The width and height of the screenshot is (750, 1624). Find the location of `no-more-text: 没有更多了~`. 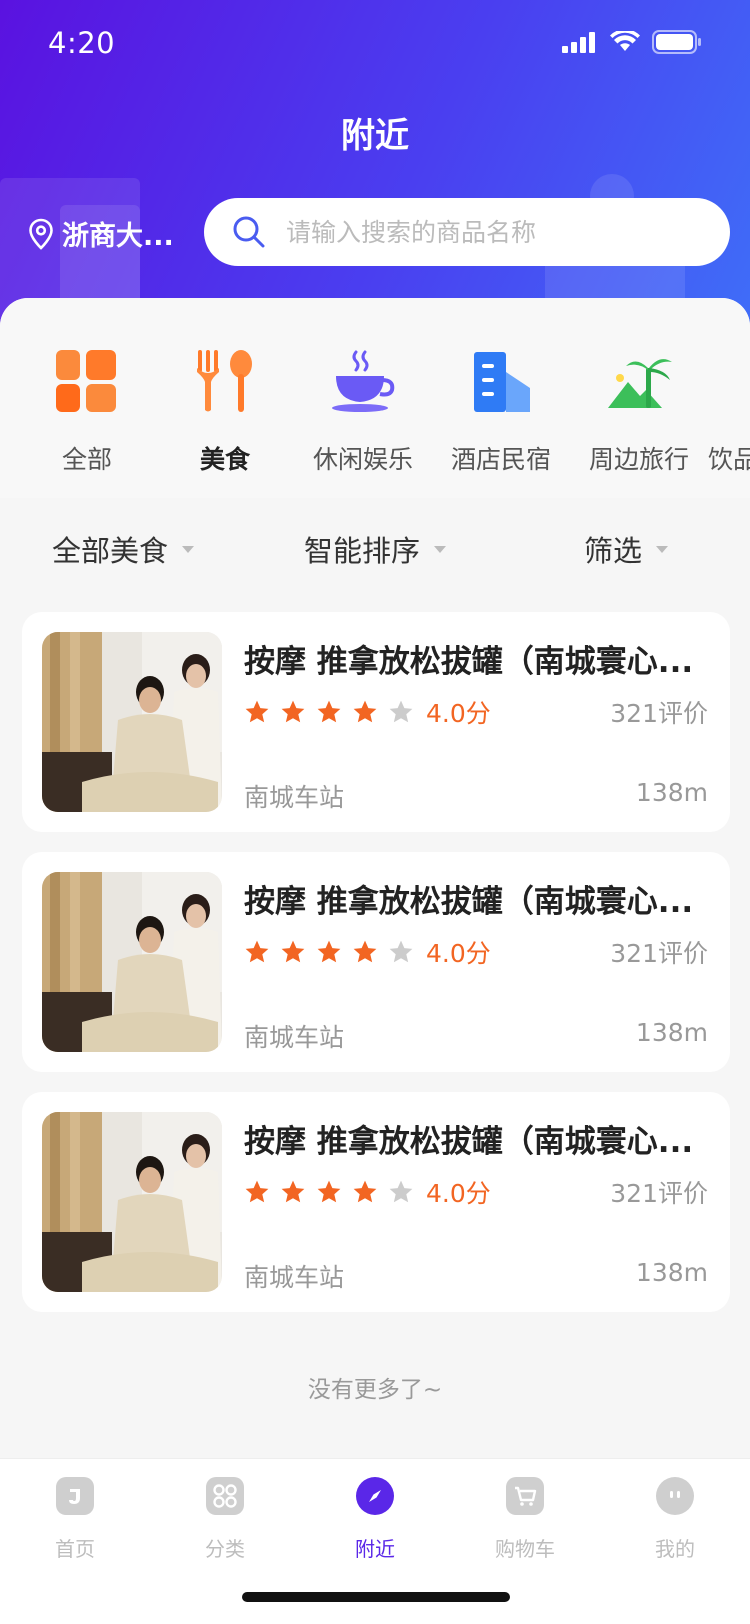

no-more-text: 没有更多了~ is located at coordinates (375, 1390).